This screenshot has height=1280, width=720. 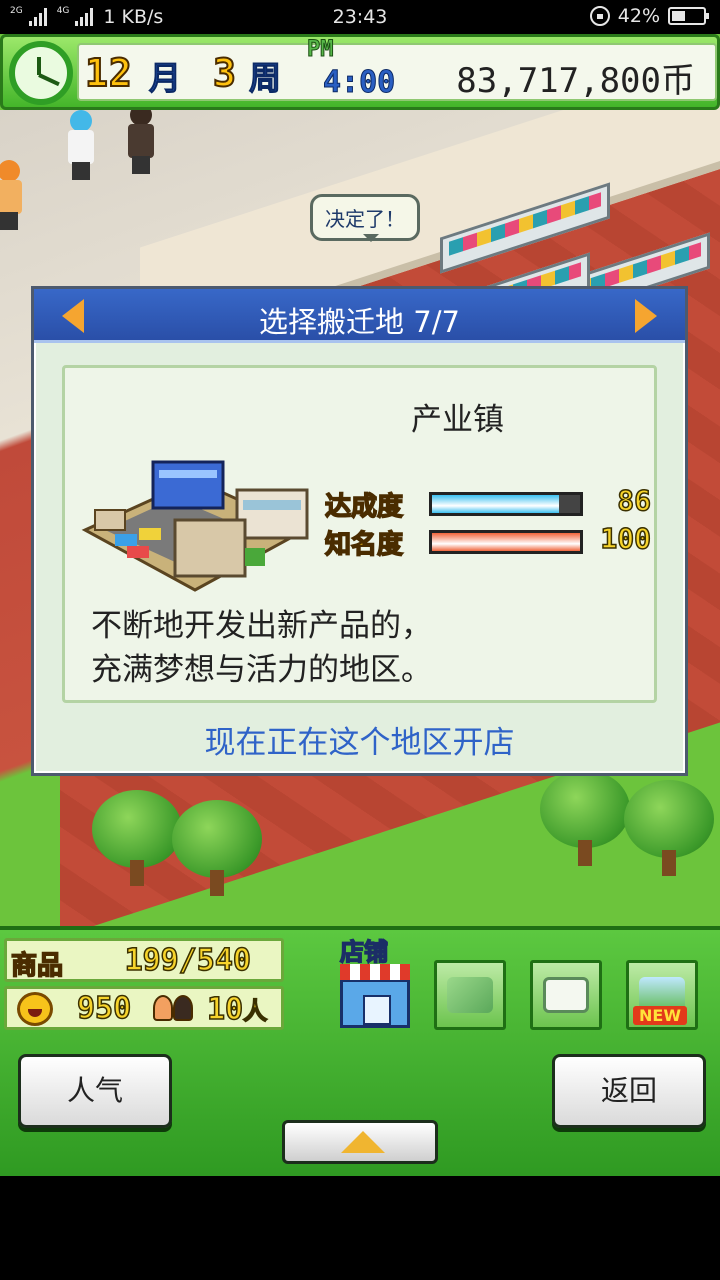 What do you see at coordinates (364, 952) in the screenshot?
I see `store-label: 店铺` at bounding box center [364, 952].